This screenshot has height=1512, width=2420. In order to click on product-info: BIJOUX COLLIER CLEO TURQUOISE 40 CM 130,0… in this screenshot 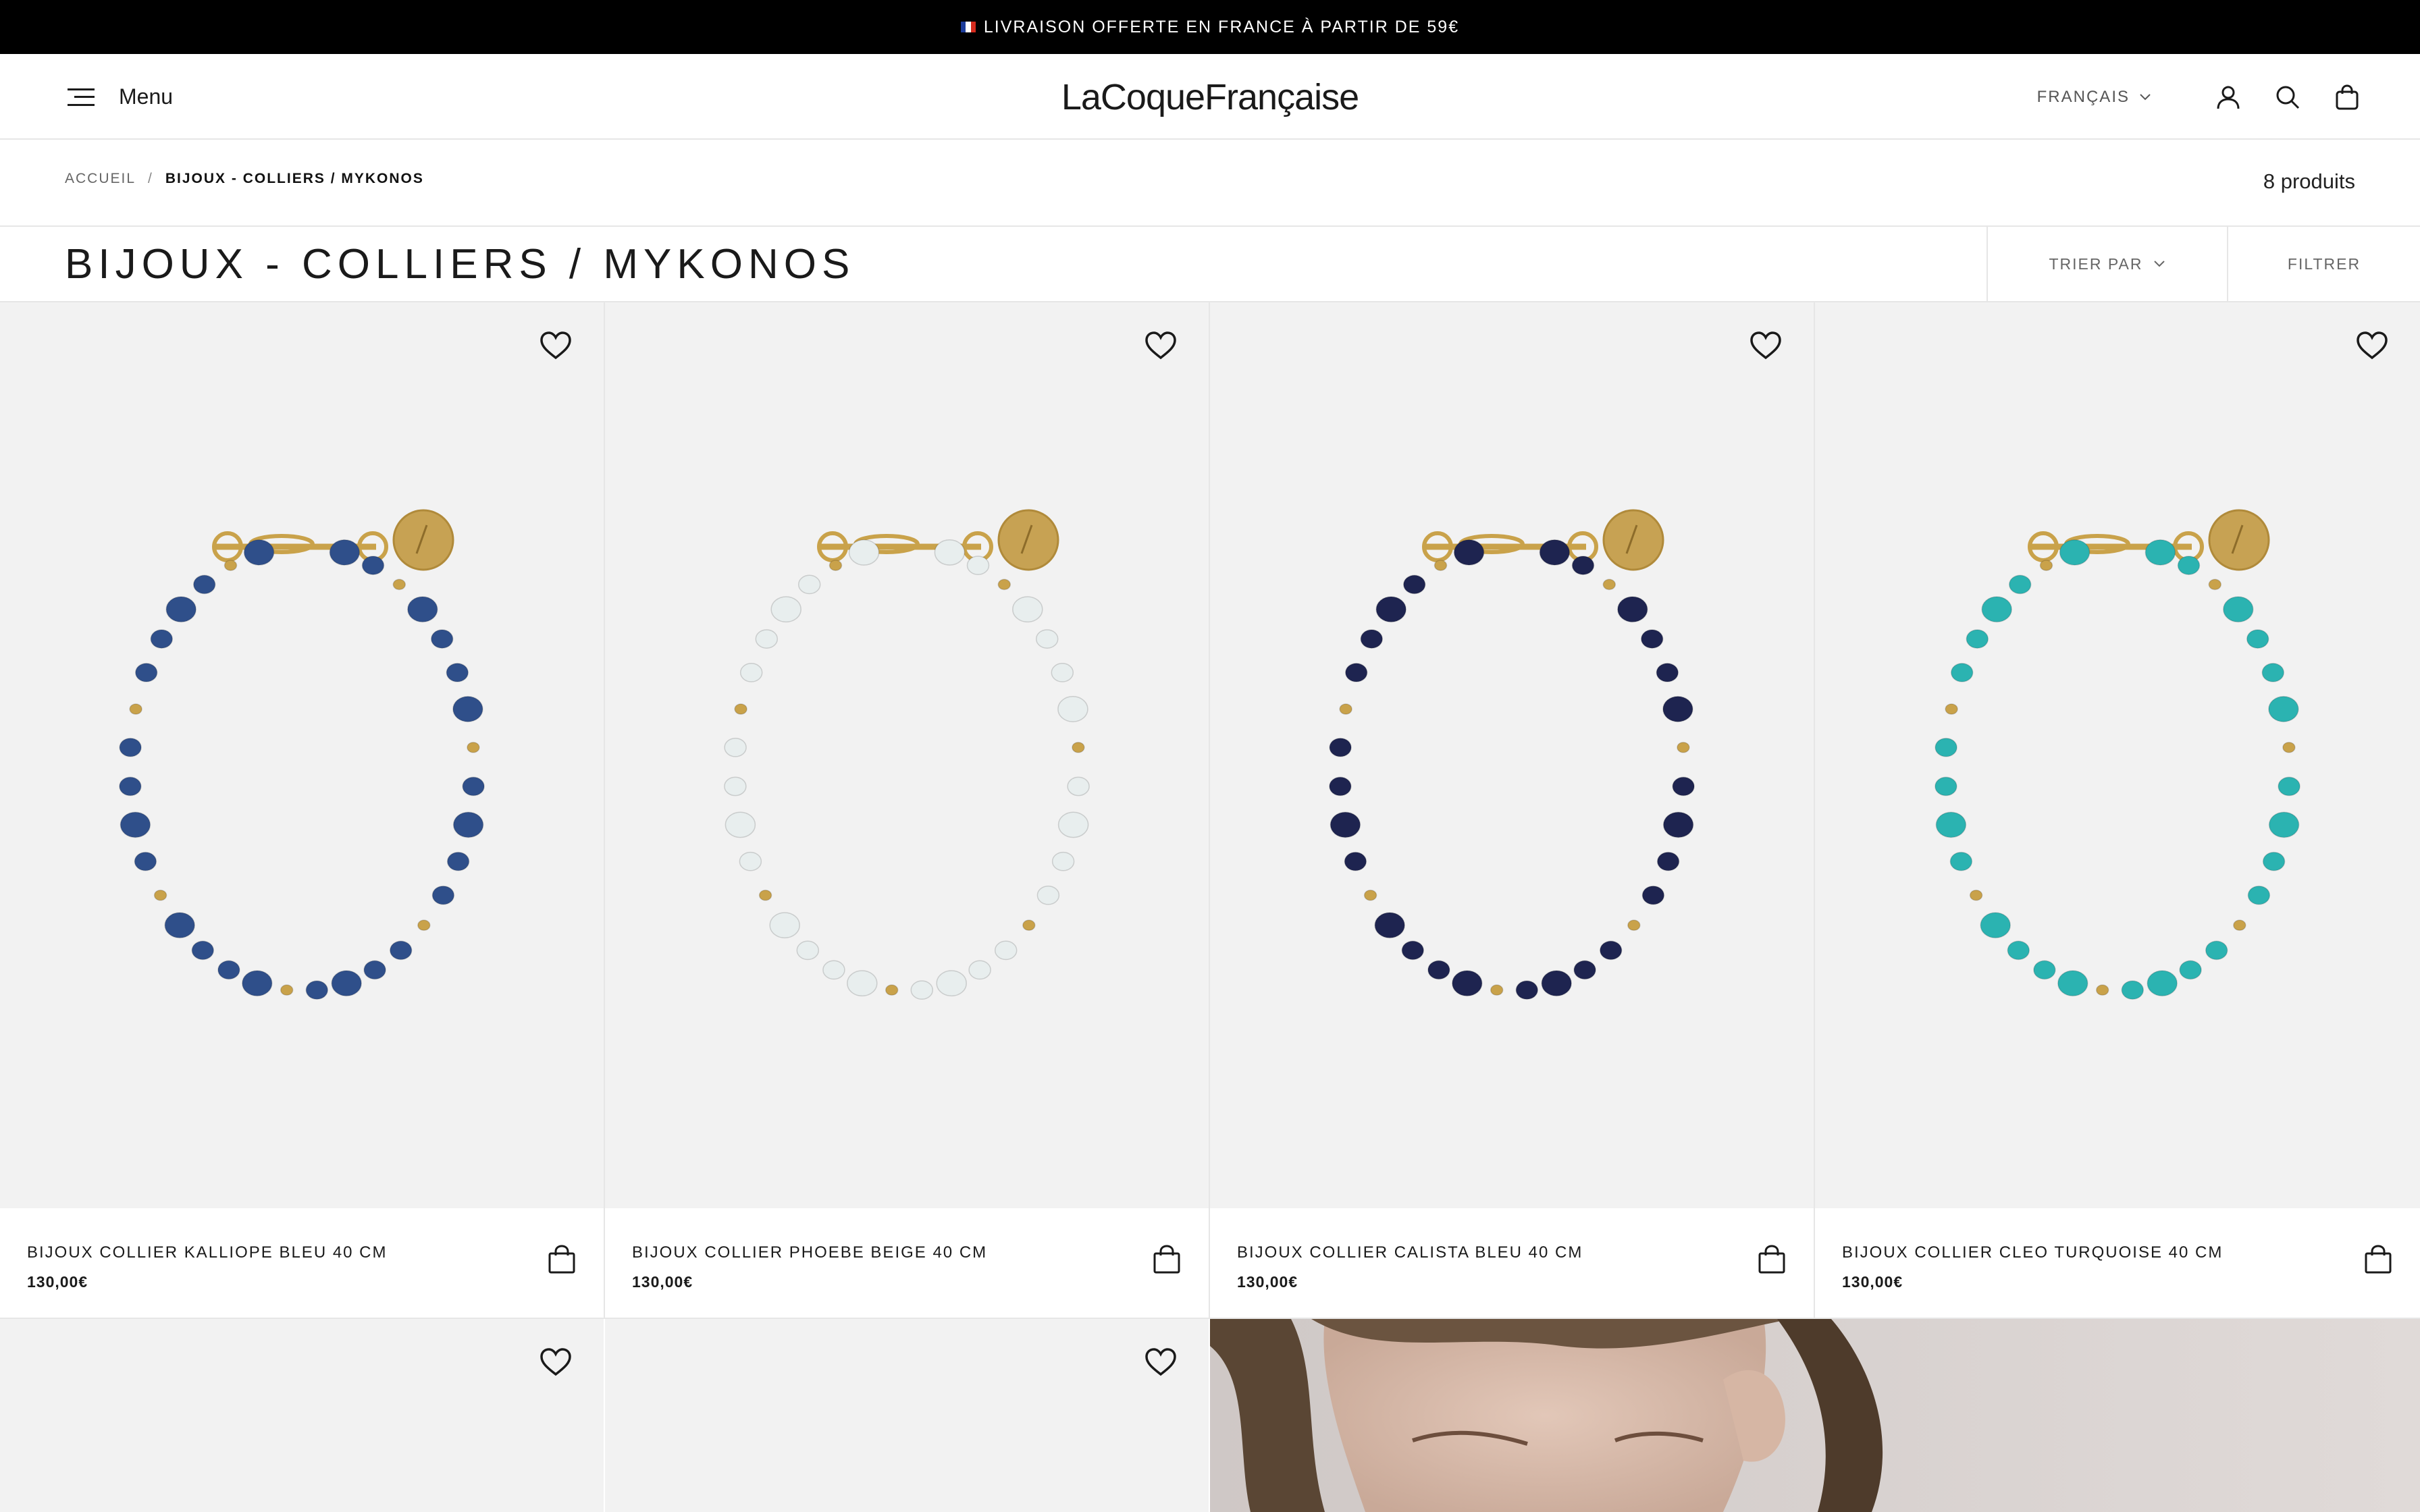, I will do `click(2117, 1263)`.